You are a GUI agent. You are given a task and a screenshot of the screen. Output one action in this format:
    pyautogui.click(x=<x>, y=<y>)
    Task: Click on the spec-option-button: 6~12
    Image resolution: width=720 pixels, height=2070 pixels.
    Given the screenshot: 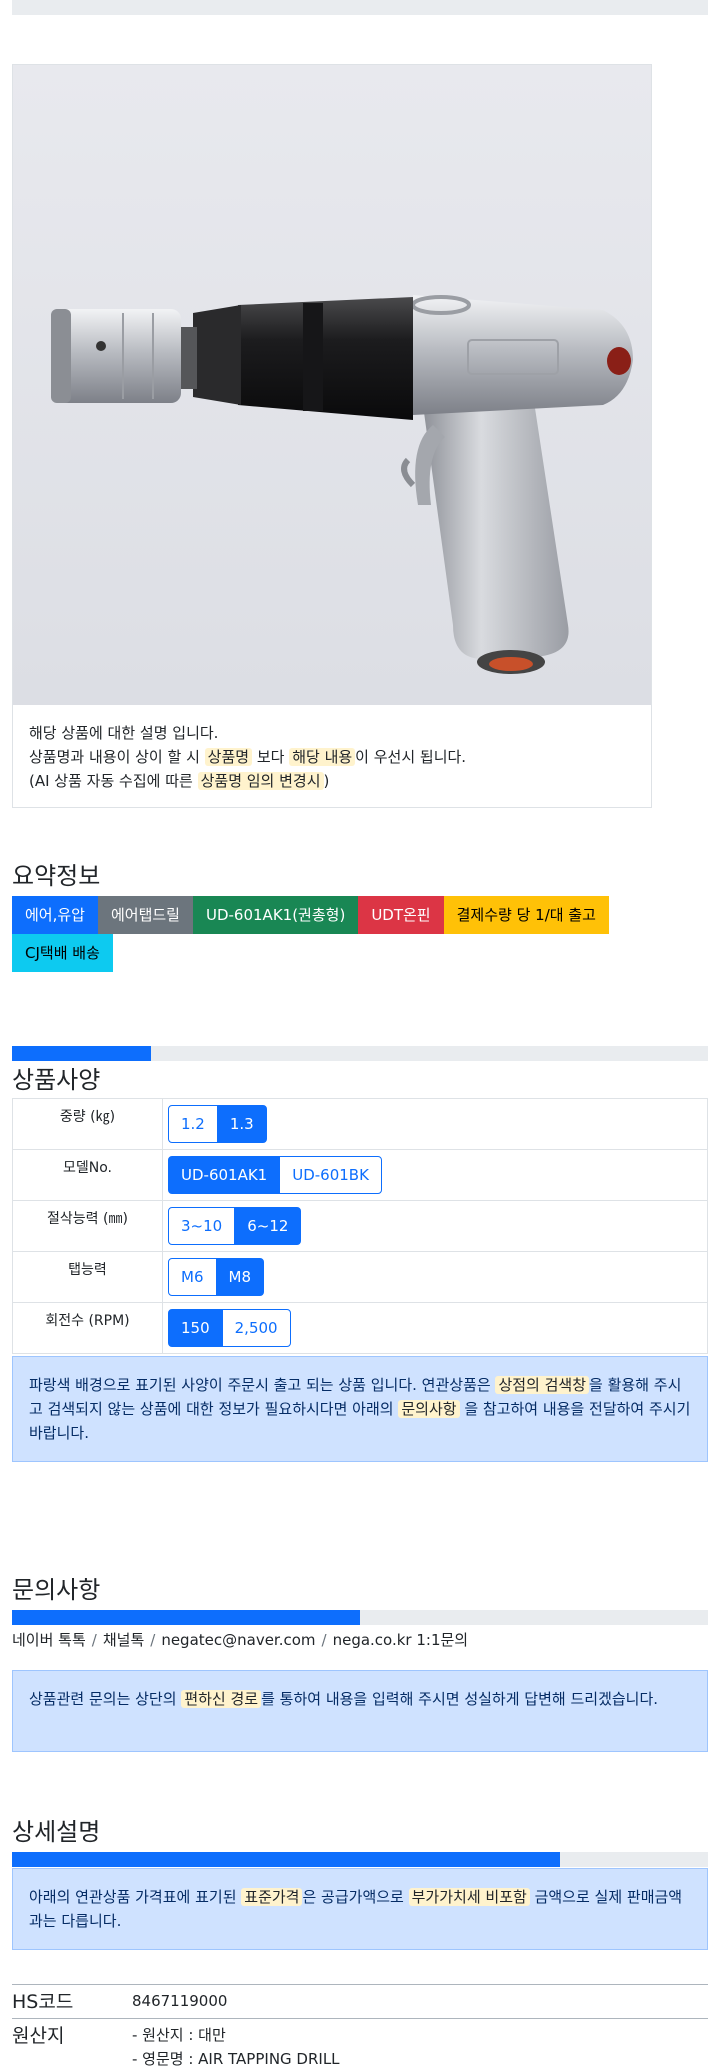 What is the action you would take?
    pyautogui.click(x=268, y=1226)
    